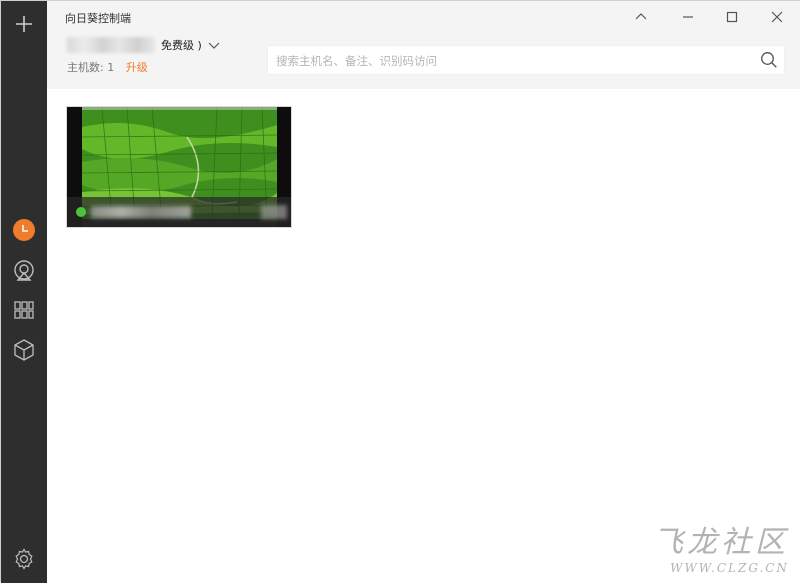 The width and height of the screenshot is (800, 583). I want to click on close-button, so click(777, 17).